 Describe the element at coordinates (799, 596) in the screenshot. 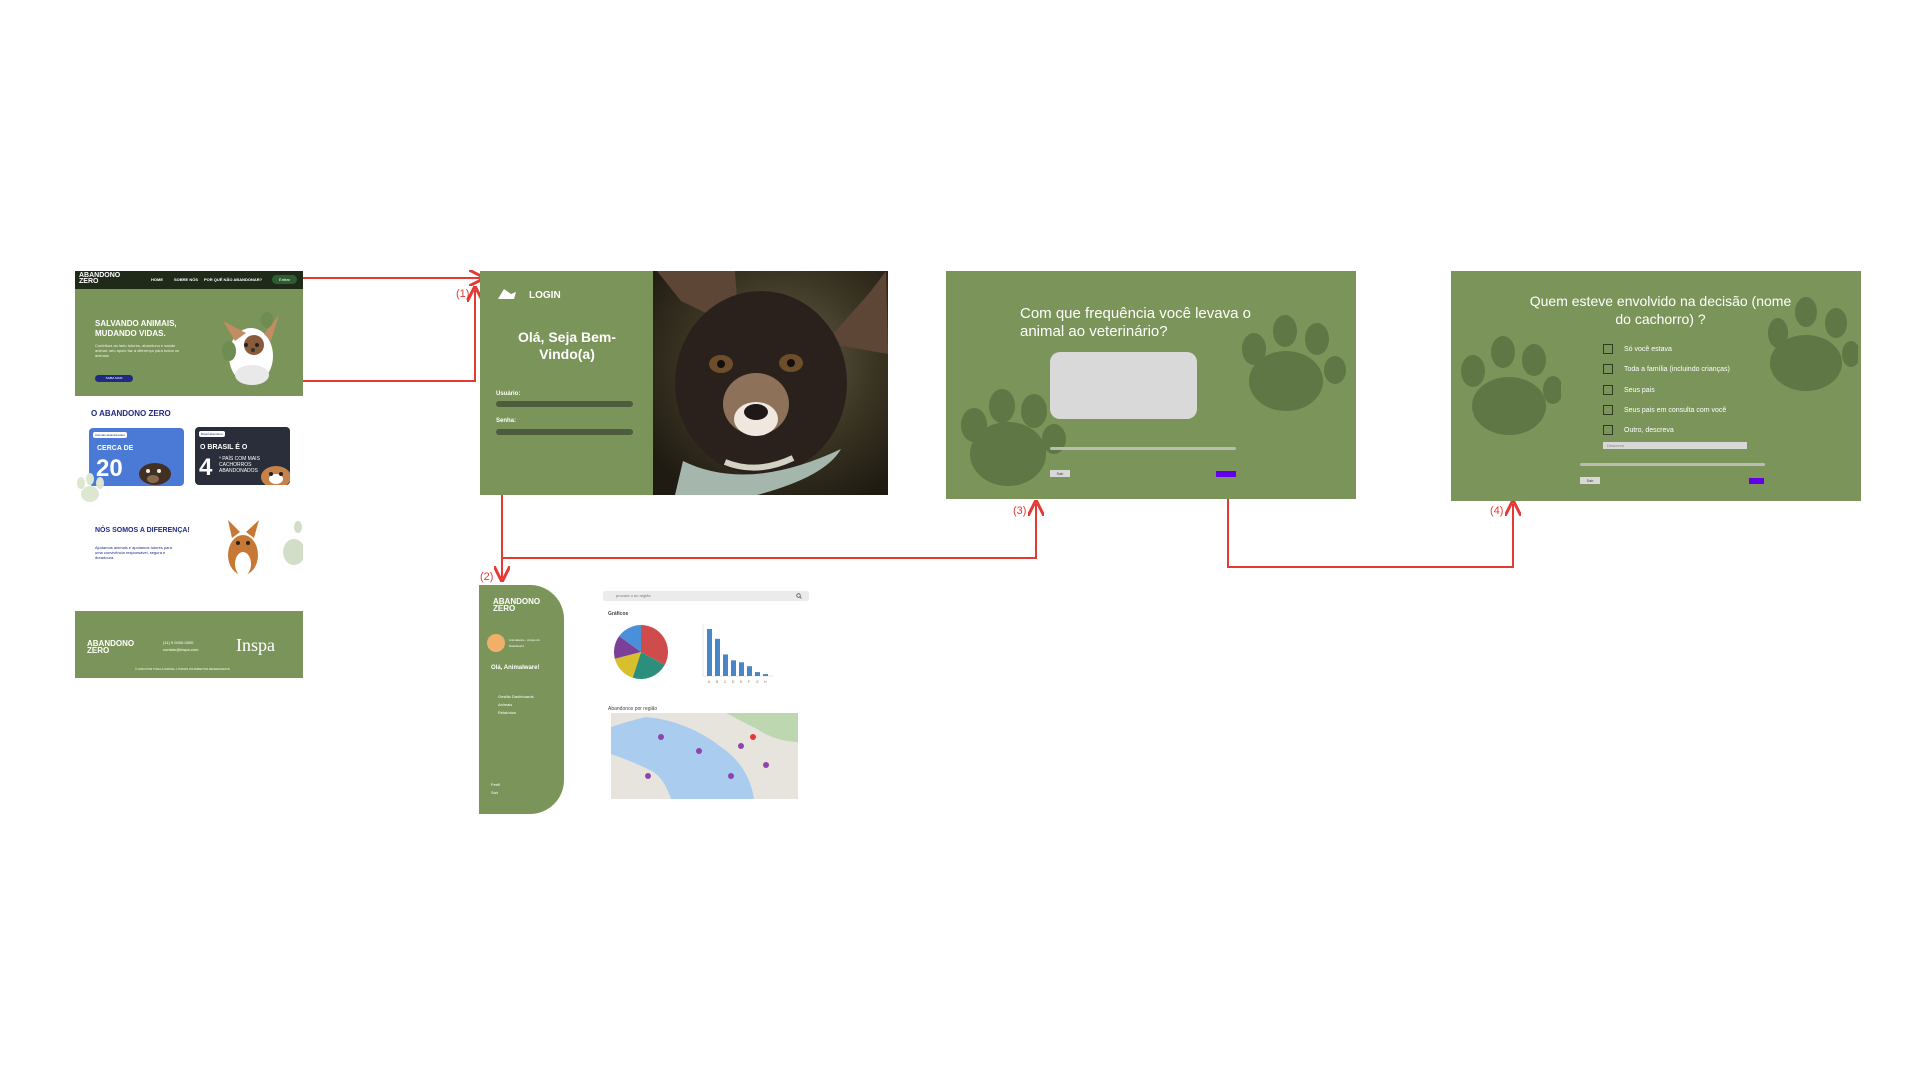

I see `search-icon` at that location.